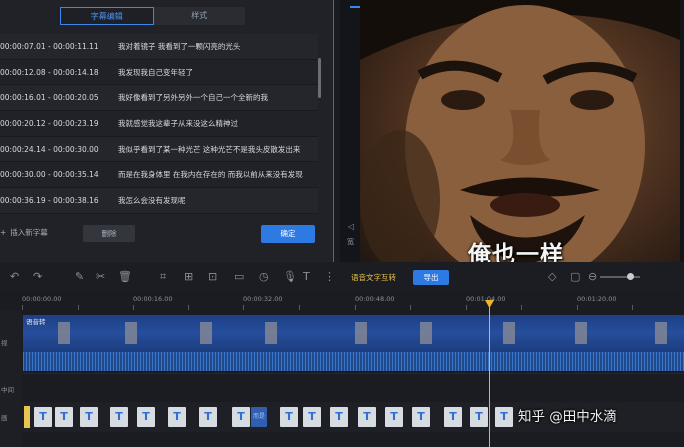 Image resolution: width=684 pixels, height=447 pixels. What do you see at coordinates (486, 299) in the screenshot?
I see `ruler-tick-label: 00:01:04.00` at bounding box center [486, 299].